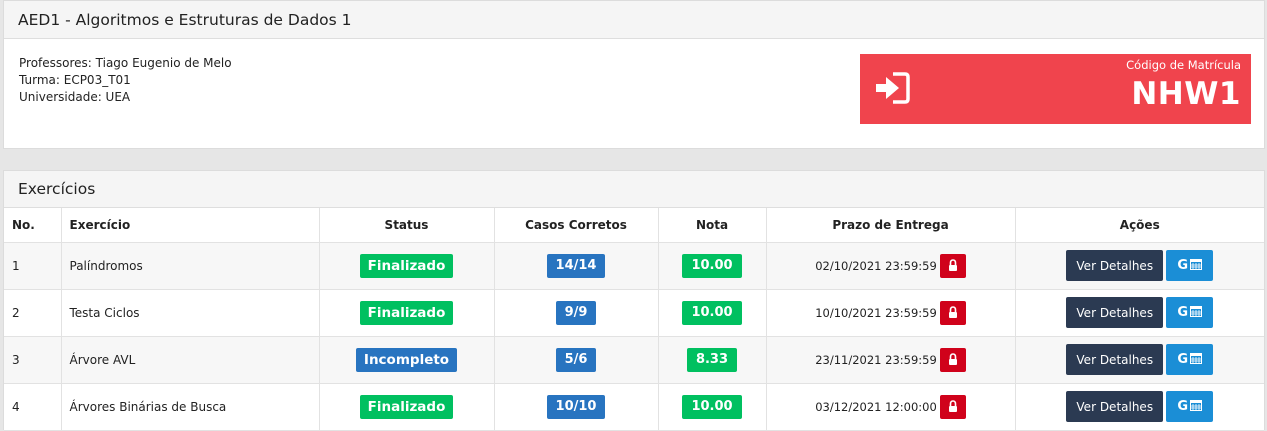  What do you see at coordinates (33, 360) in the screenshot?
I see `row-number: 3` at bounding box center [33, 360].